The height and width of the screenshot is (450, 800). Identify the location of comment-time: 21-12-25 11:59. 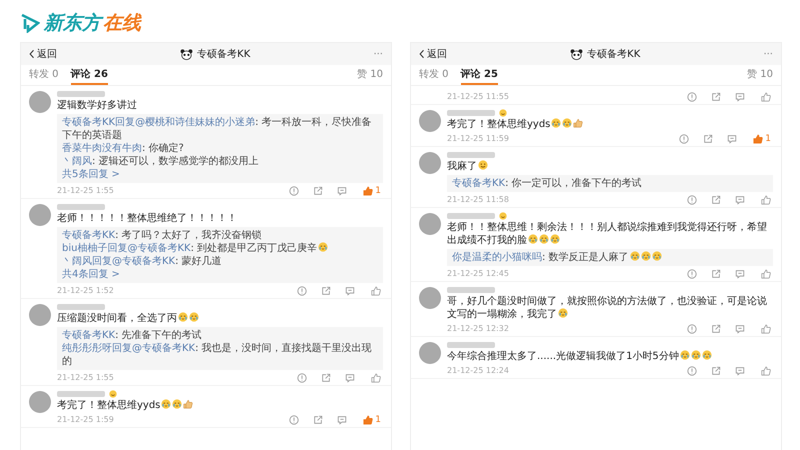
(478, 138).